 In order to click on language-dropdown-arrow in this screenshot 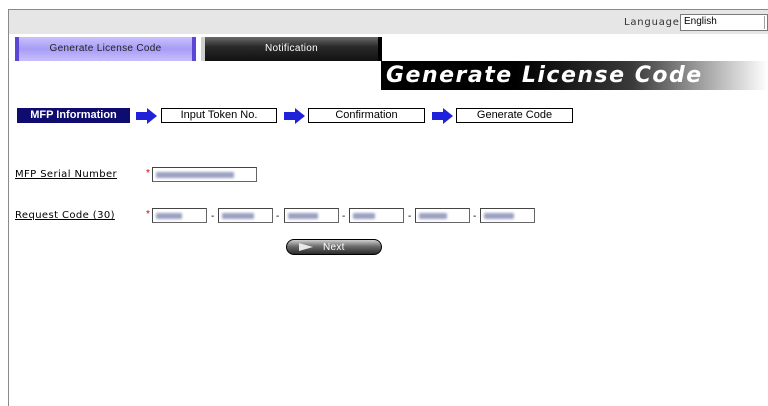, I will do `click(766, 22)`.